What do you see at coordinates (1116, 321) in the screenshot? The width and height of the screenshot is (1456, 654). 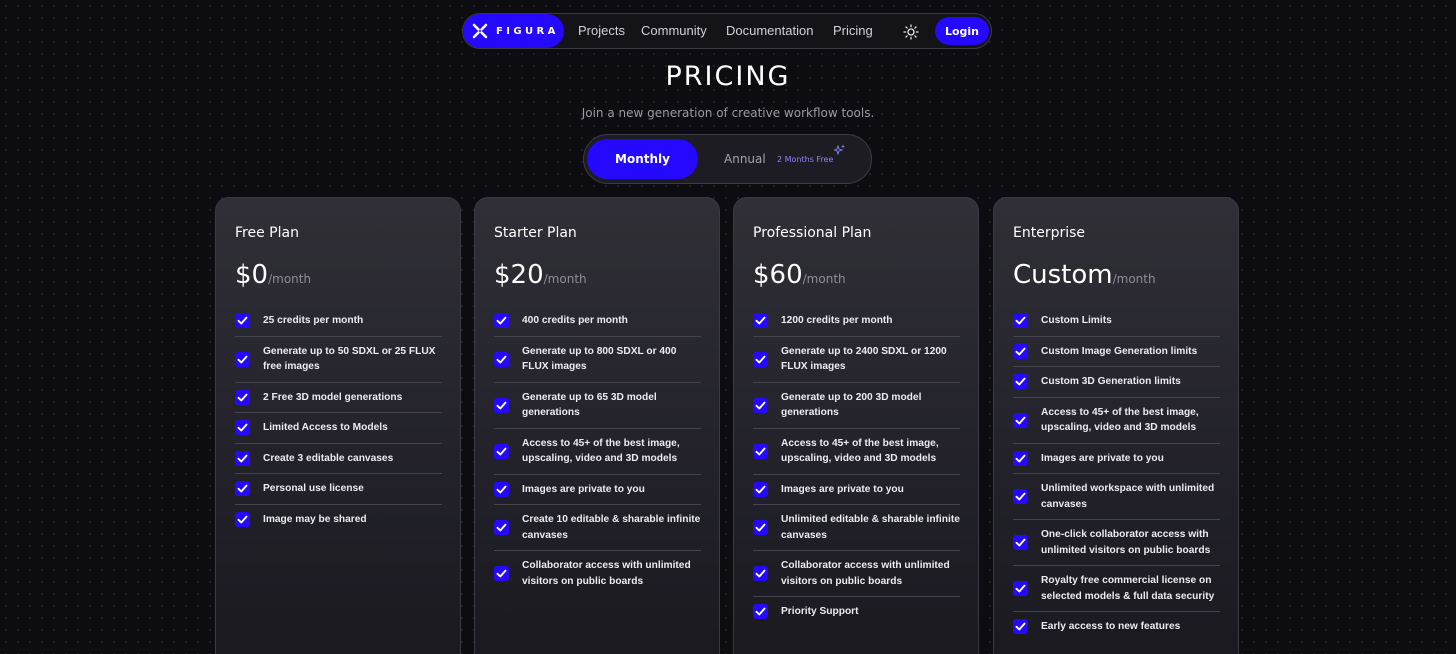 I see `feature-item: Custom Limits` at bounding box center [1116, 321].